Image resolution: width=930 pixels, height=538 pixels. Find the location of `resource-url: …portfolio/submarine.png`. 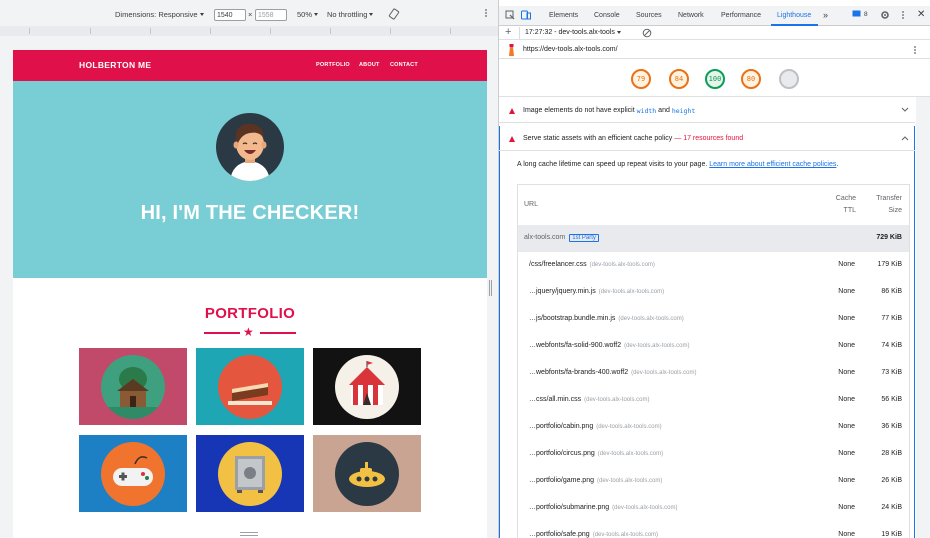

resource-url: …portfolio/submarine.png is located at coordinates (569, 507).